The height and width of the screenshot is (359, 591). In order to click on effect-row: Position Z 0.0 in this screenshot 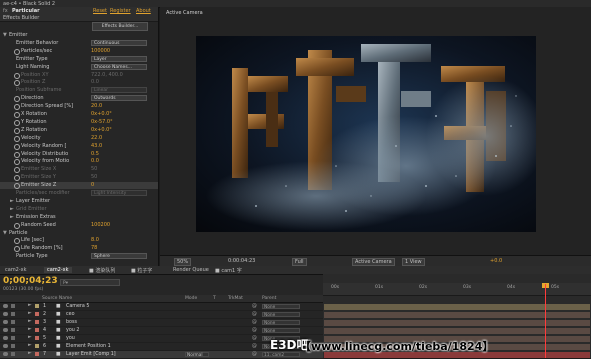, I will do `click(79, 83)`.